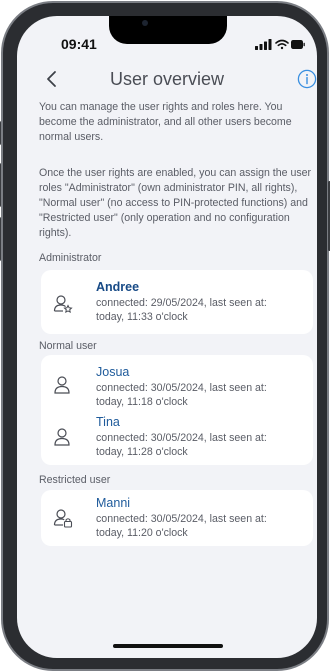 This screenshot has width=330, height=672. I want to click on section-administrator-label: Administrator, so click(70, 258).